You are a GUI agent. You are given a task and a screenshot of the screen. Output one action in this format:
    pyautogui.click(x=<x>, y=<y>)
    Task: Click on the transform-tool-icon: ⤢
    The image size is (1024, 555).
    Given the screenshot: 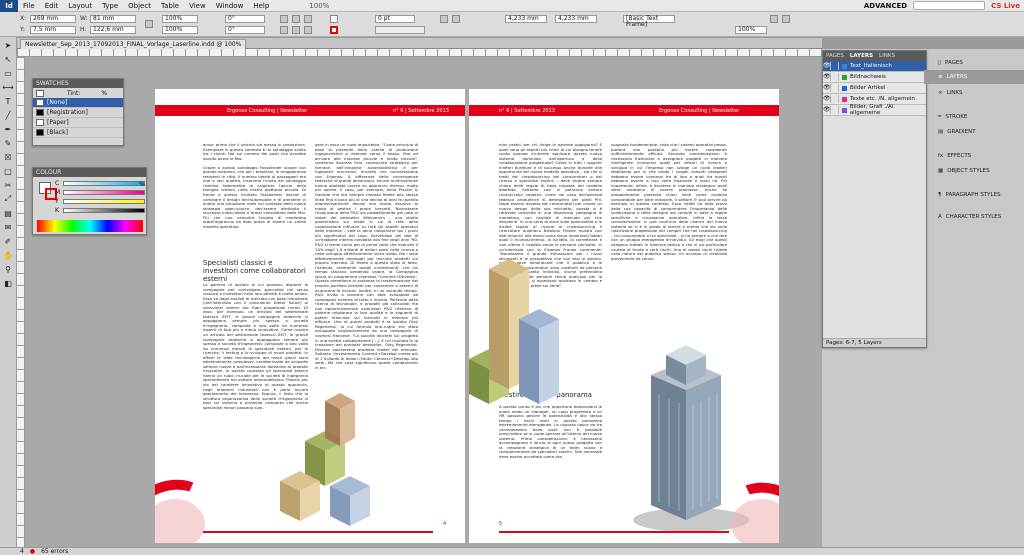 What is the action you would take?
    pyautogui.click(x=8, y=199)
    